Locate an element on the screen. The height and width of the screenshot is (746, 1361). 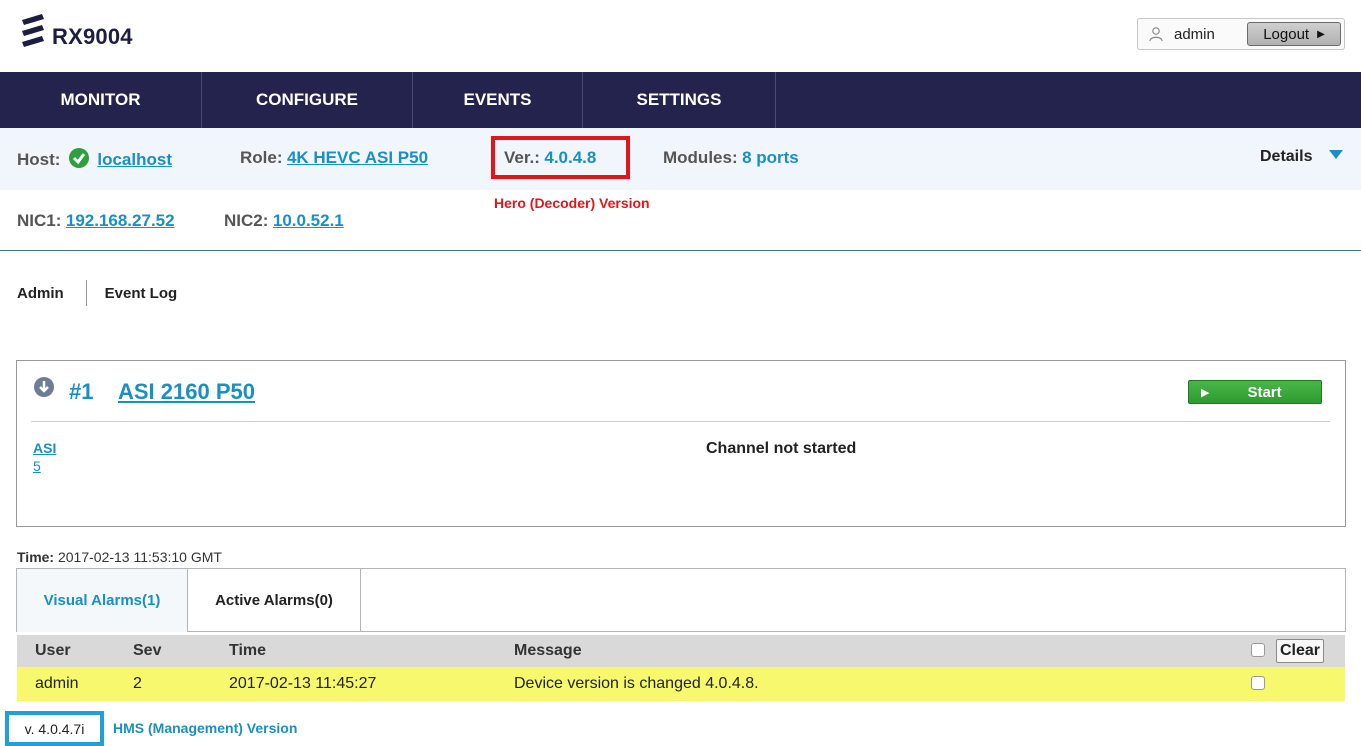
input-asi-link: ASI is located at coordinates (44, 448).